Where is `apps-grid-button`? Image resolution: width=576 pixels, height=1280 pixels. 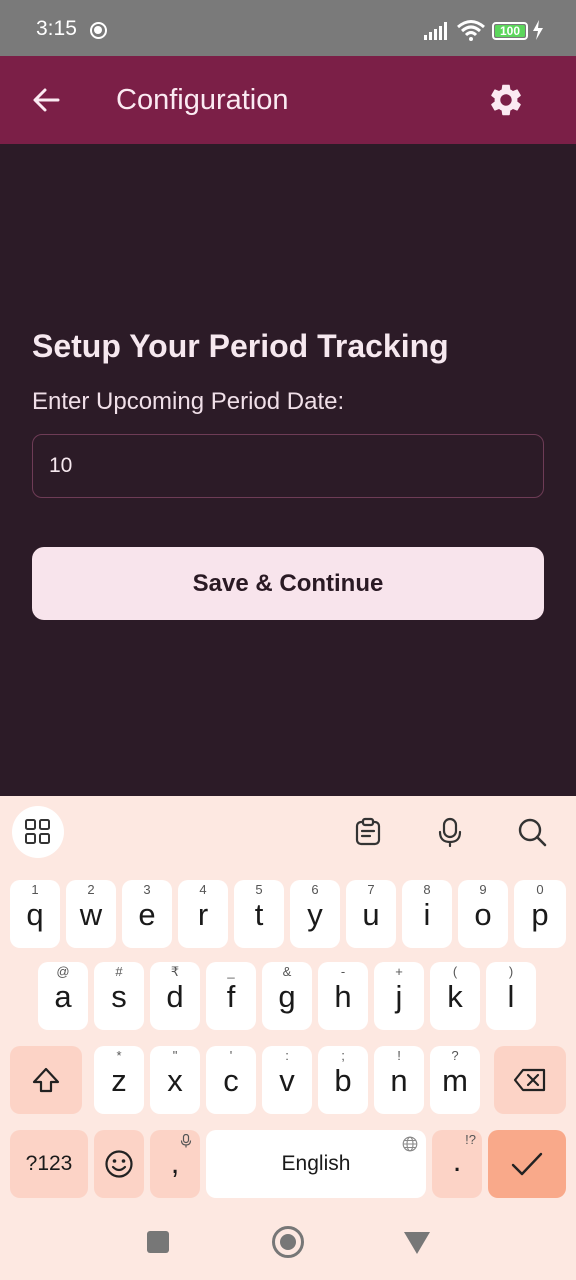 apps-grid-button is located at coordinates (38, 832).